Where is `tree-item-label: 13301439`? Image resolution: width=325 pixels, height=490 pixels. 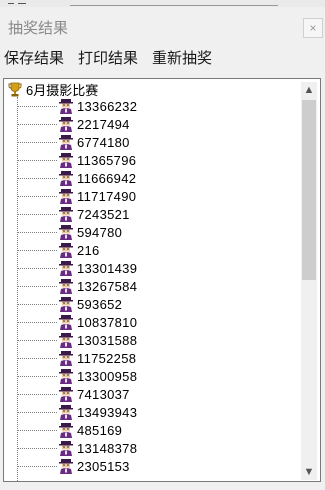
tree-item-label: 13301439 is located at coordinates (107, 268).